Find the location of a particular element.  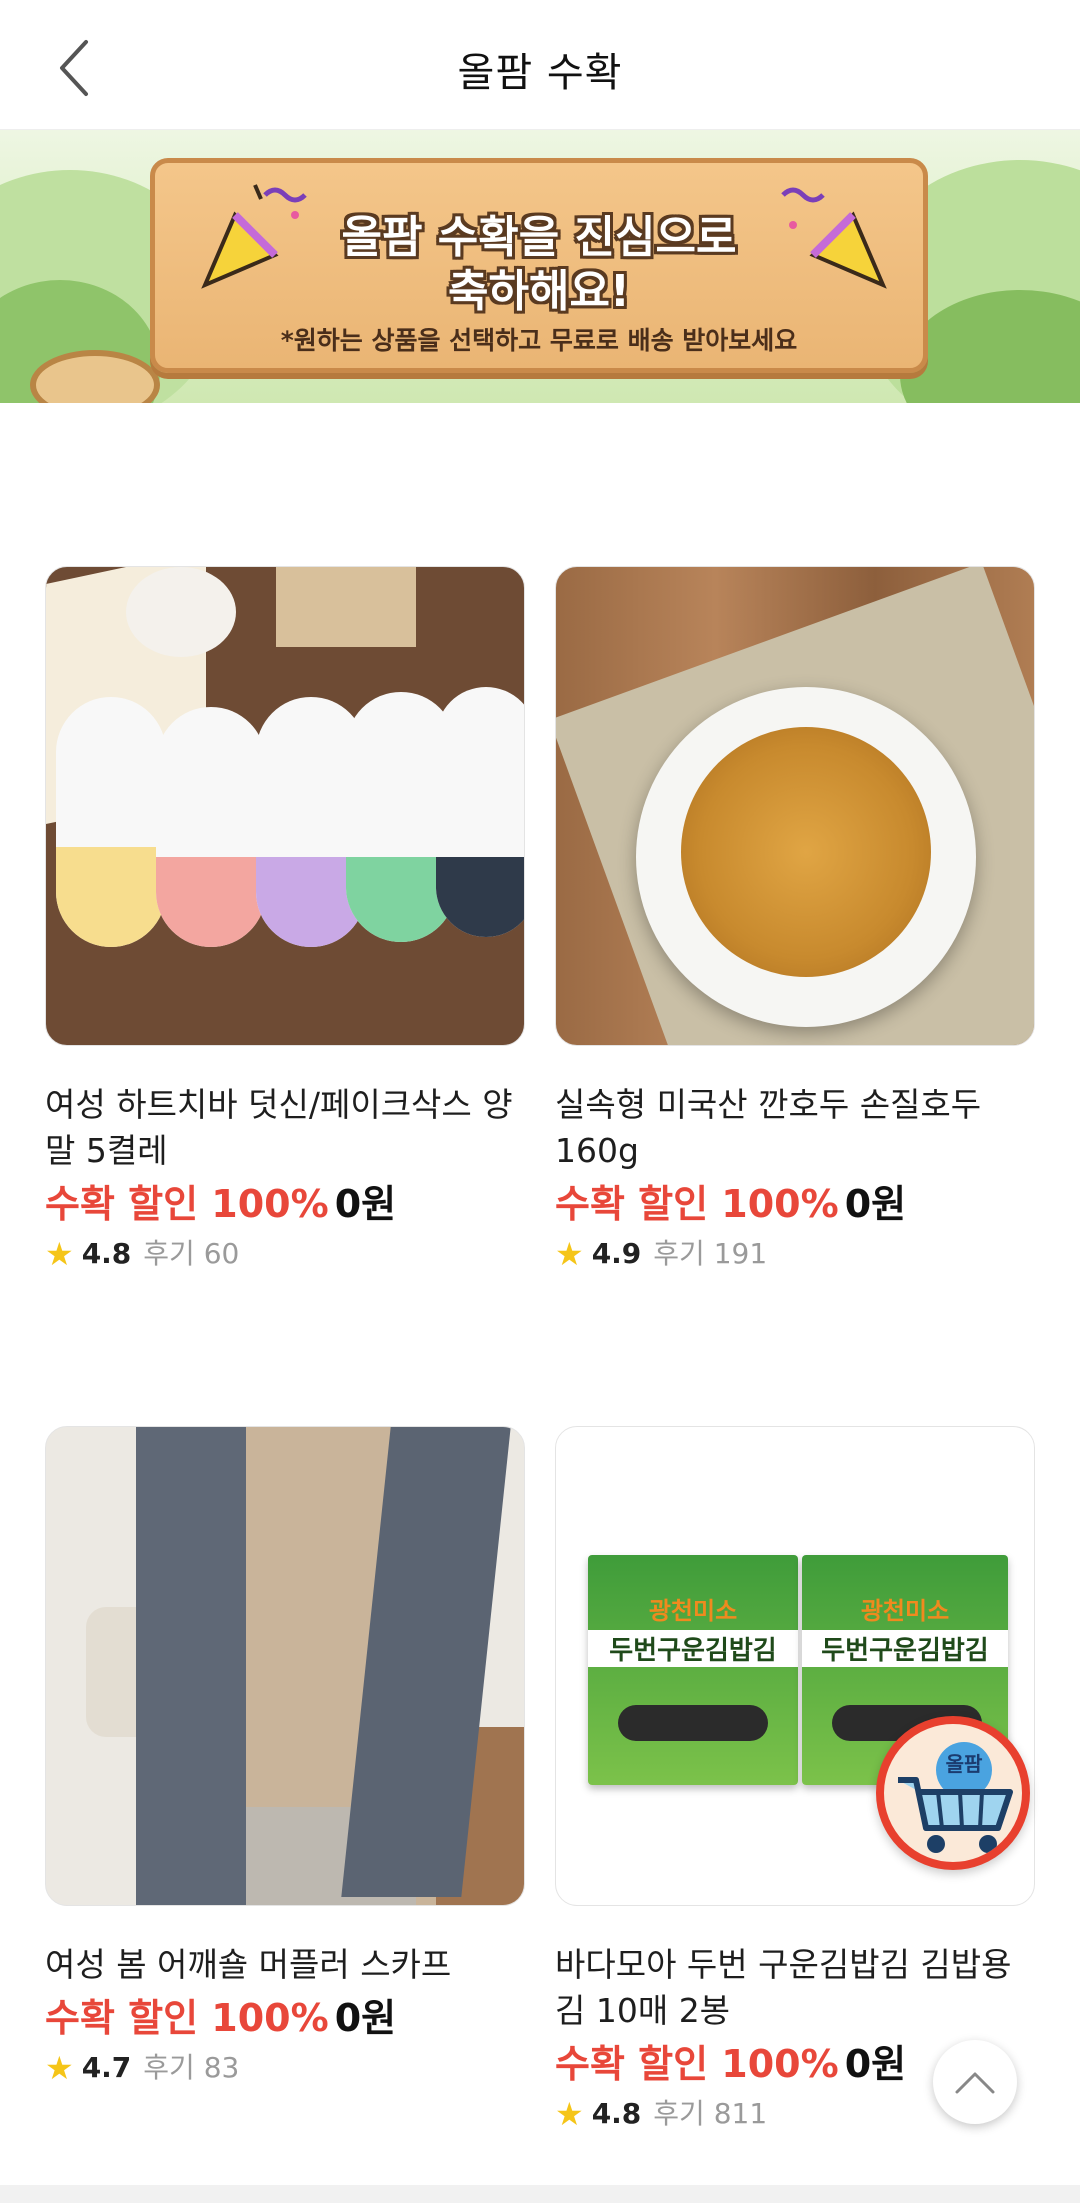

rating-row: ★ 4.9 후기 191 is located at coordinates (795, 1254).